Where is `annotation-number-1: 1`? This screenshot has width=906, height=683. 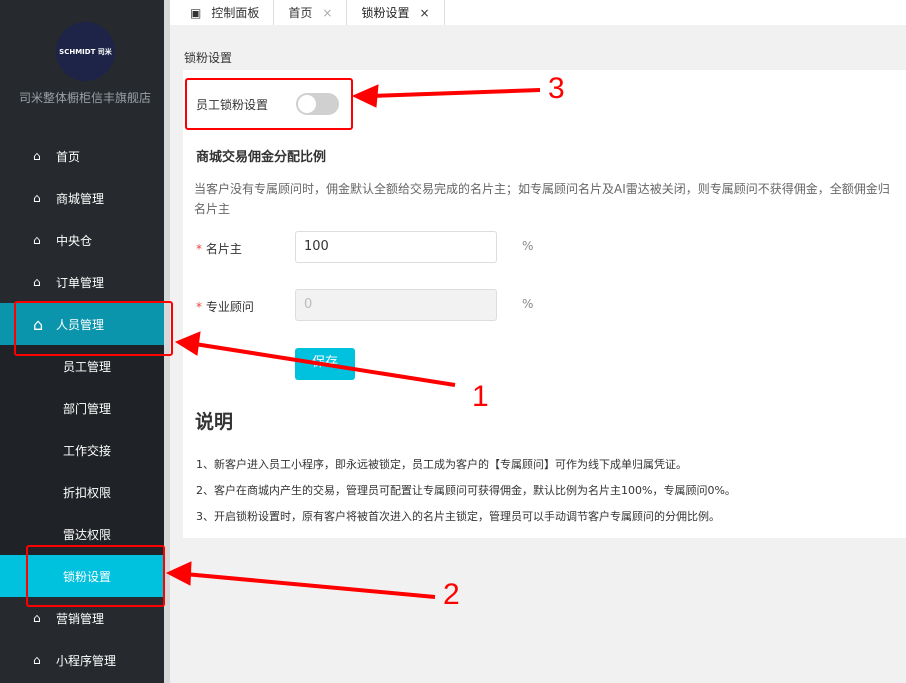 annotation-number-1: 1 is located at coordinates (480, 396).